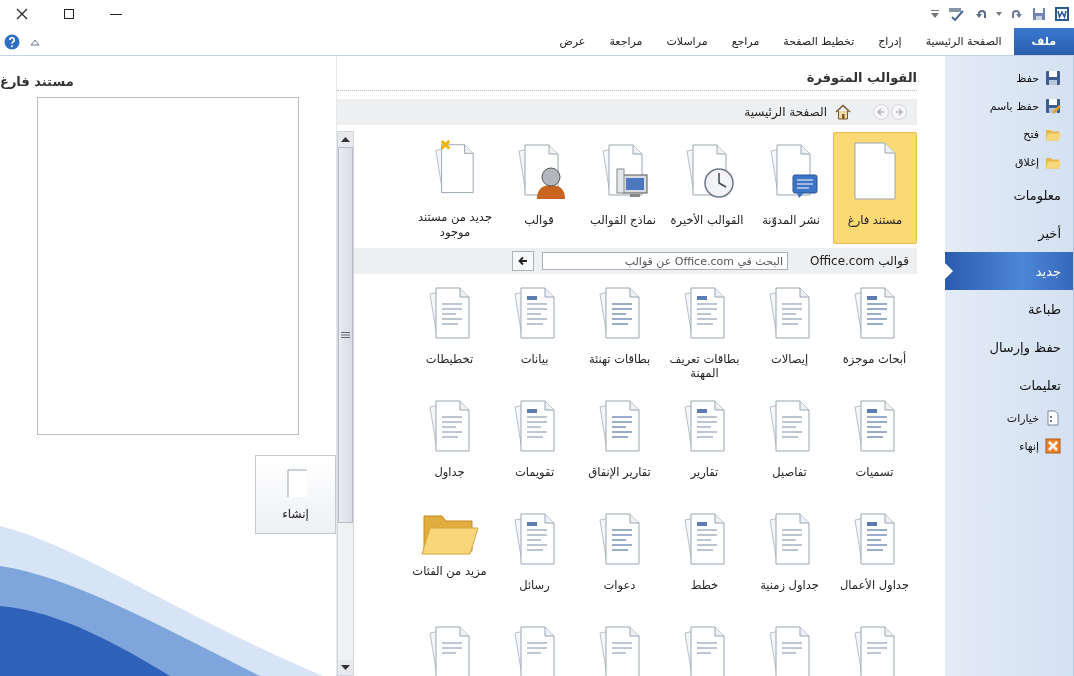 This screenshot has width=1074, height=676. I want to click on ribbon-tab: مراسلات, so click(687, 41).